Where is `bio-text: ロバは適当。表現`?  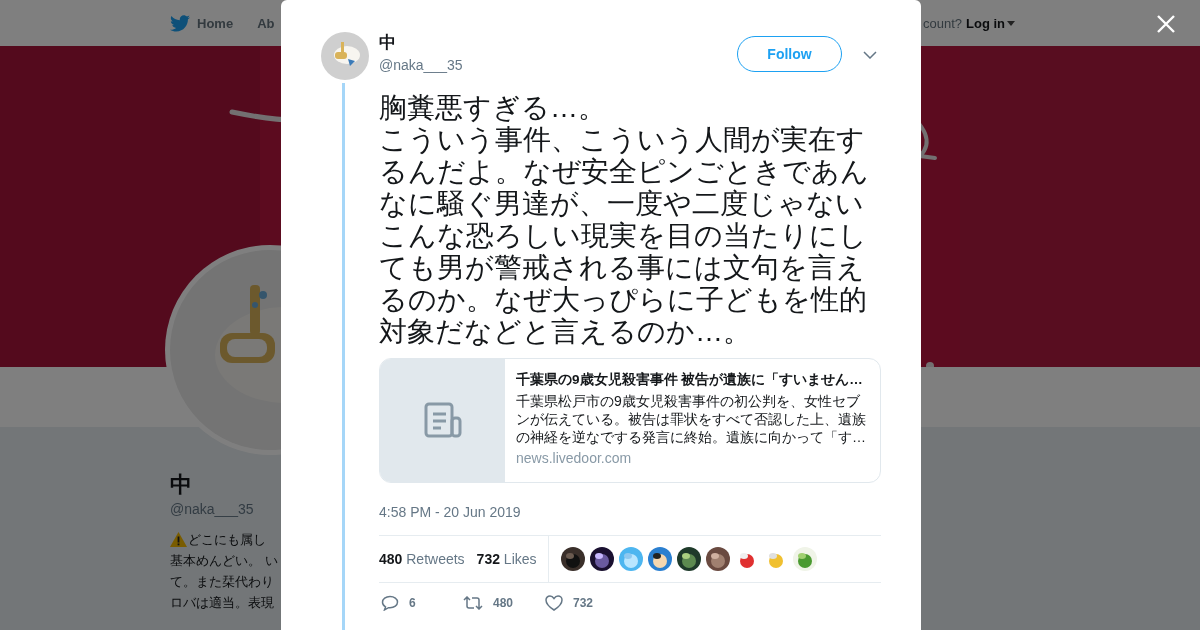
bio-text: ロバは適当。表現 is located at coordinates (222, 603).